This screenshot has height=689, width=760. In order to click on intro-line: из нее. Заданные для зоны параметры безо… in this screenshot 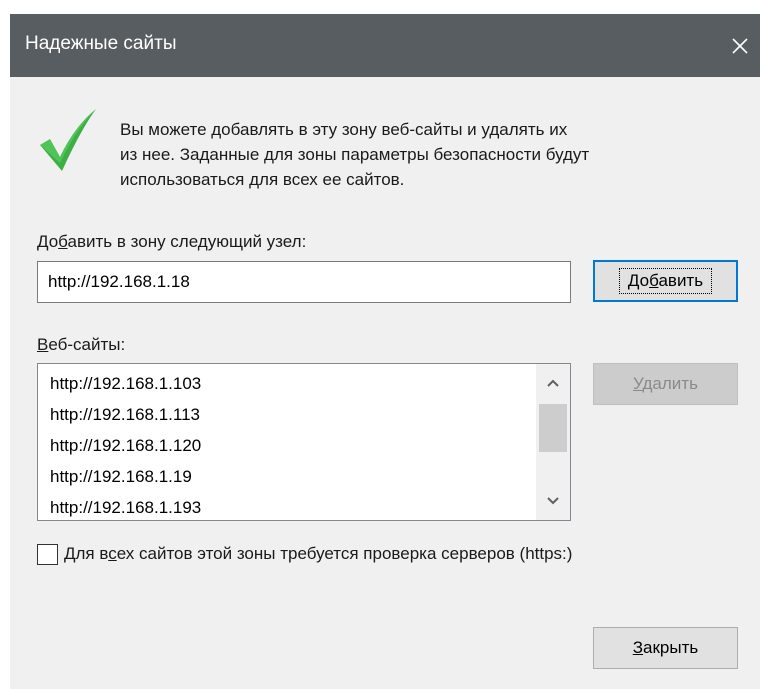, I will do `click(355, 154)`.